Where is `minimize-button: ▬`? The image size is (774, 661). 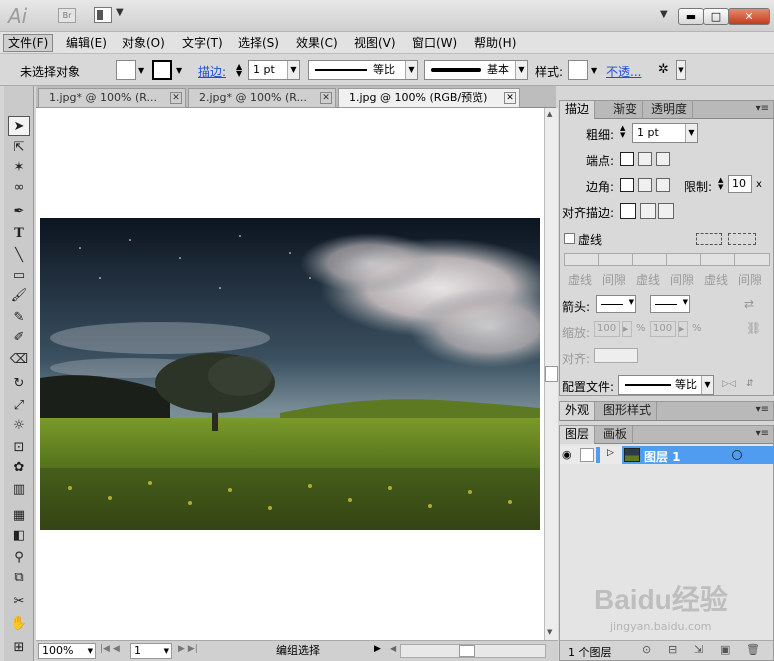
minimize-button: ▬ is located at coordinates (691, 16).